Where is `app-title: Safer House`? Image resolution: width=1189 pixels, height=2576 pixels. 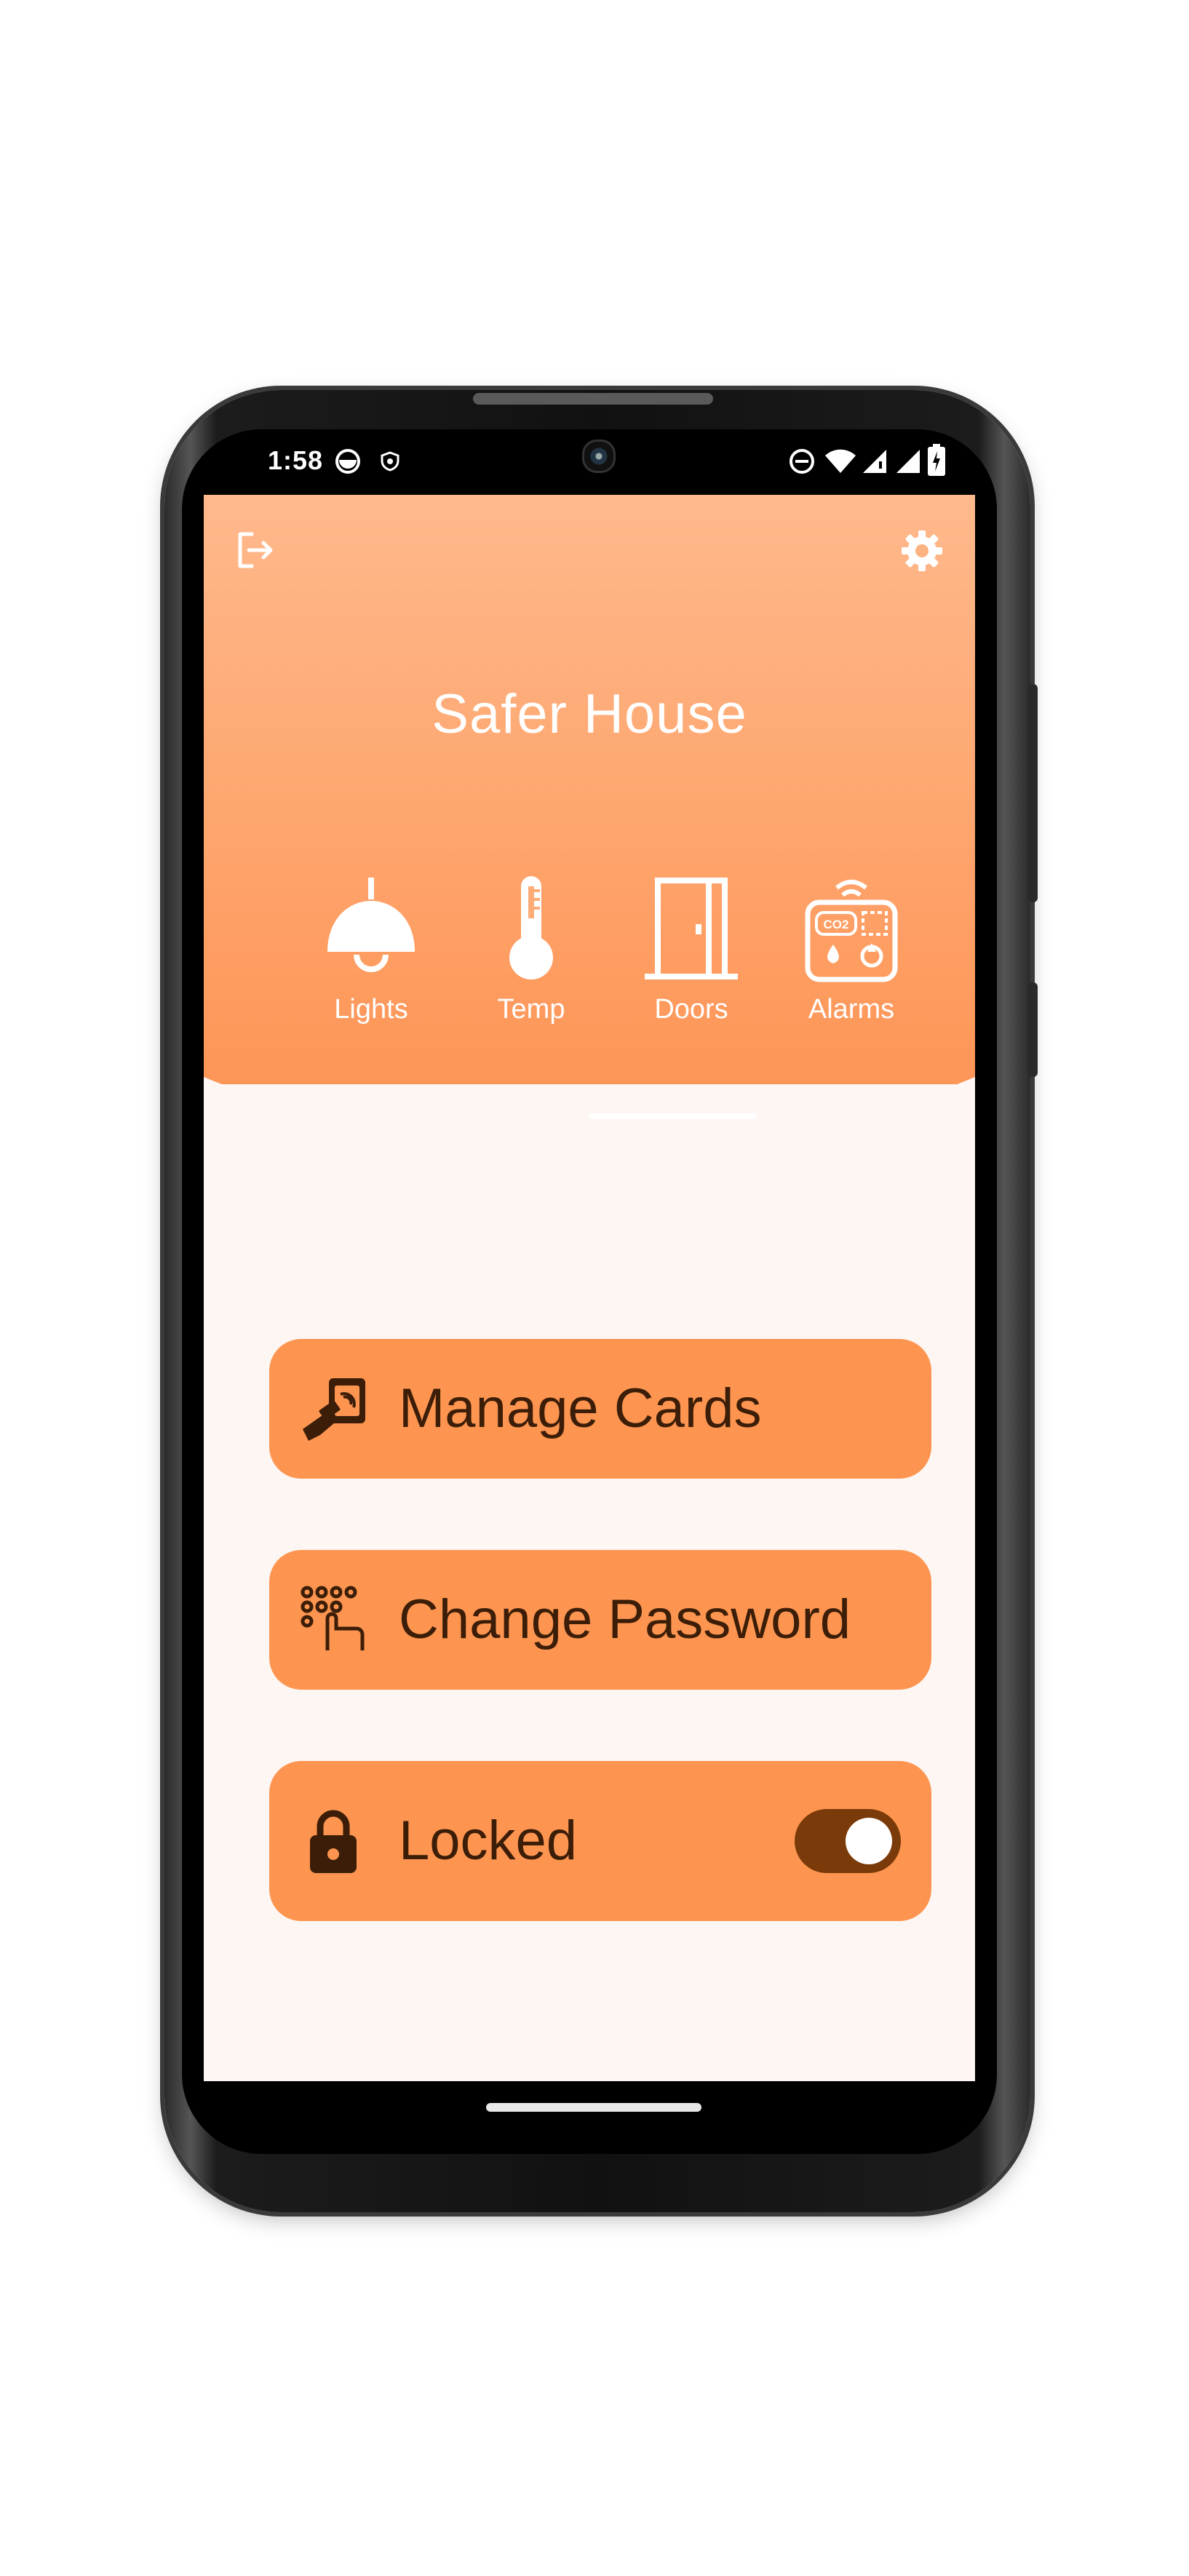 app-title: Safer House is located at coordinates (589, 714).